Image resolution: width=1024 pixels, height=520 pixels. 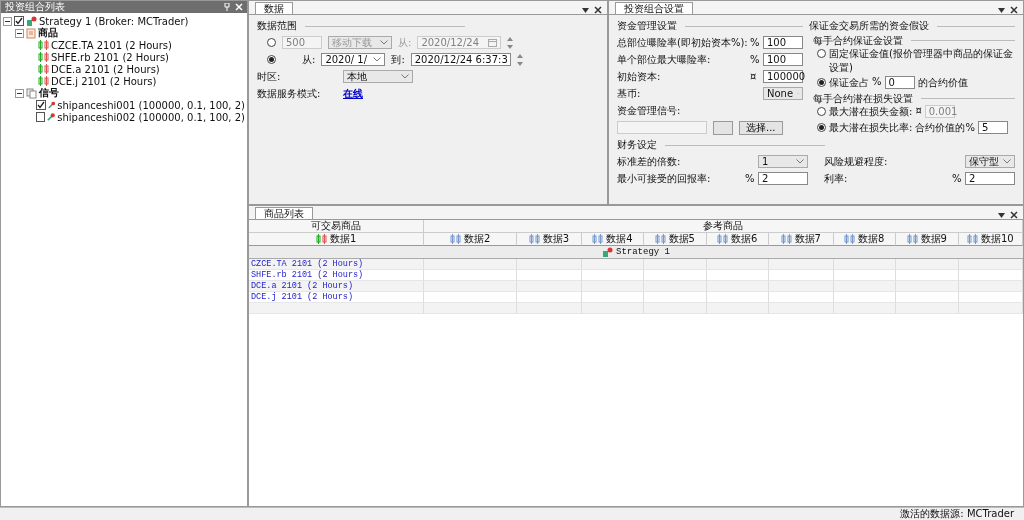 What do you see at coordinates (864, 239) in the screenshot?
I see `column-header: 数据8` at bounding box center [864, 239].